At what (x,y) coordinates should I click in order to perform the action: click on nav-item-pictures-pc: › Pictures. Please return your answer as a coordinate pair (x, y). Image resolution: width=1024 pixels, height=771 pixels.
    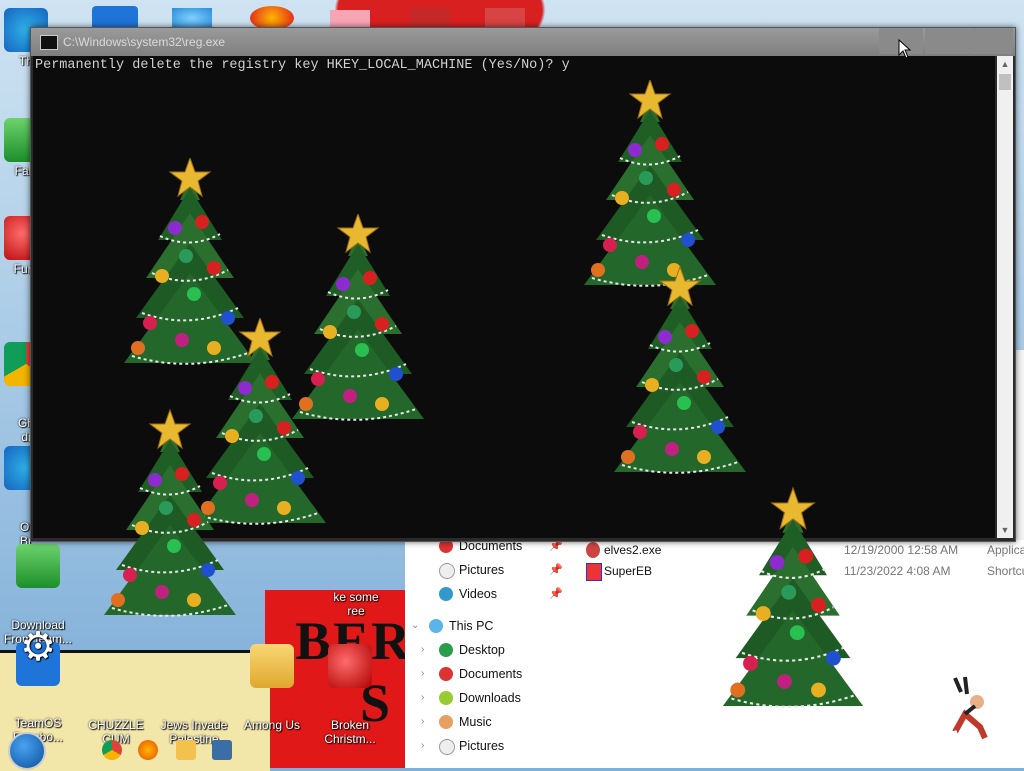
    Looking at the image, I should click on (494, 746).